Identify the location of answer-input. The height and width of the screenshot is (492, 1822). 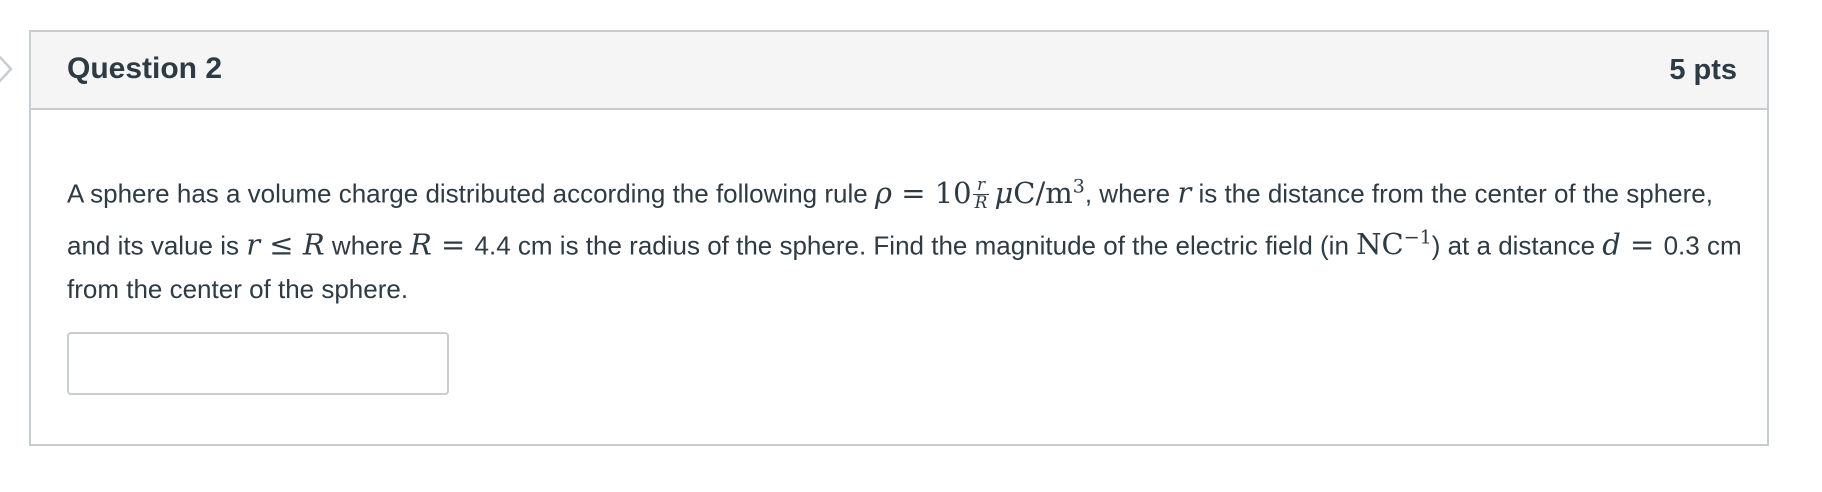
(258, 363).